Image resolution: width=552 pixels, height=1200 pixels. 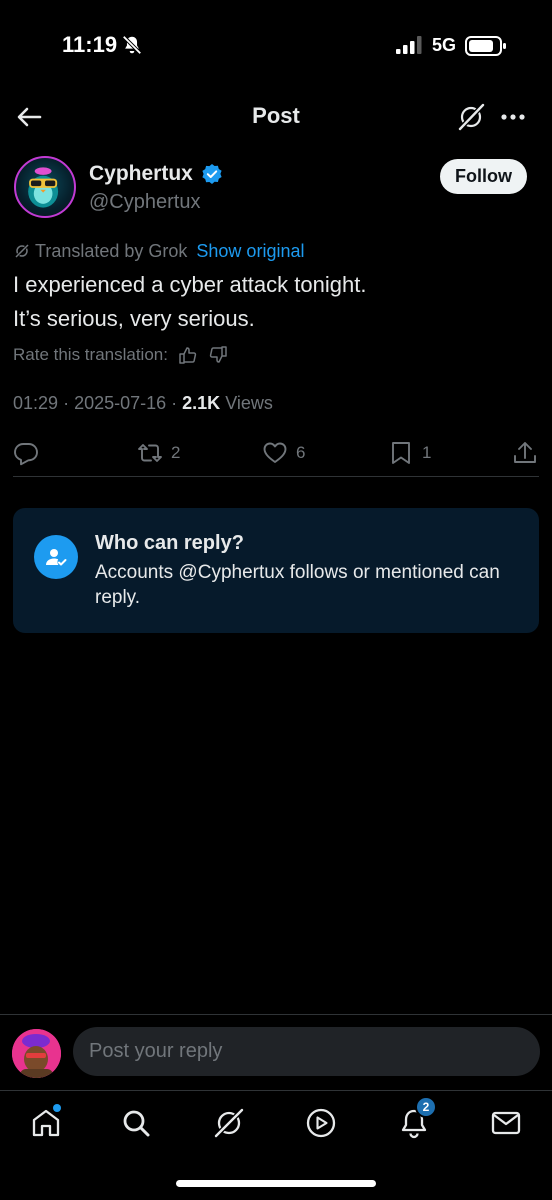 What do you see at coordinates (401, 453) in the screenshot?
I see `bookmark-icon` at bounding box center [401, 453].